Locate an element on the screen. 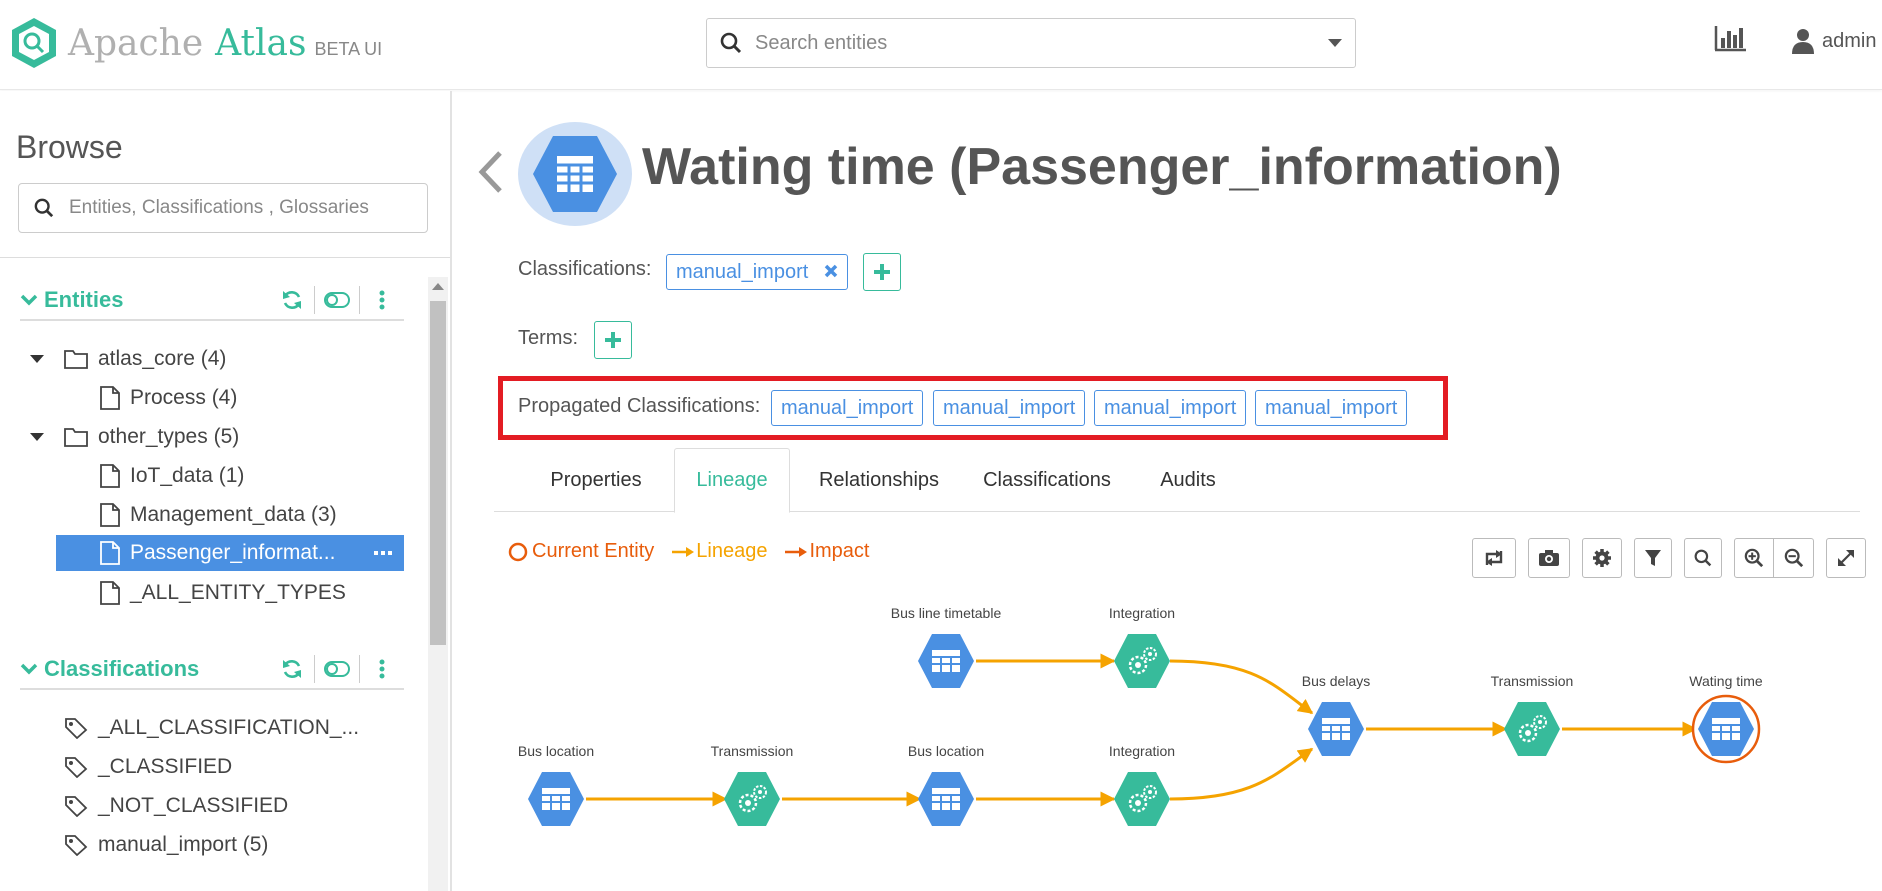 Image resolution: width=1882 pixels, height=891 pixels. entity-title: Wating time (Passenger_information) is located at coordinates (1102, 167).